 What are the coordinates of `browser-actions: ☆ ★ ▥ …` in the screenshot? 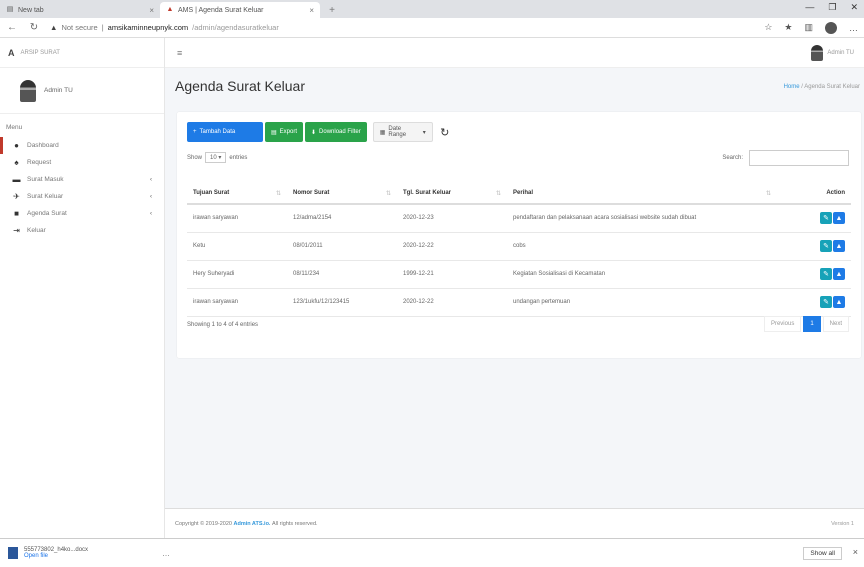 It's located at (811, 27).